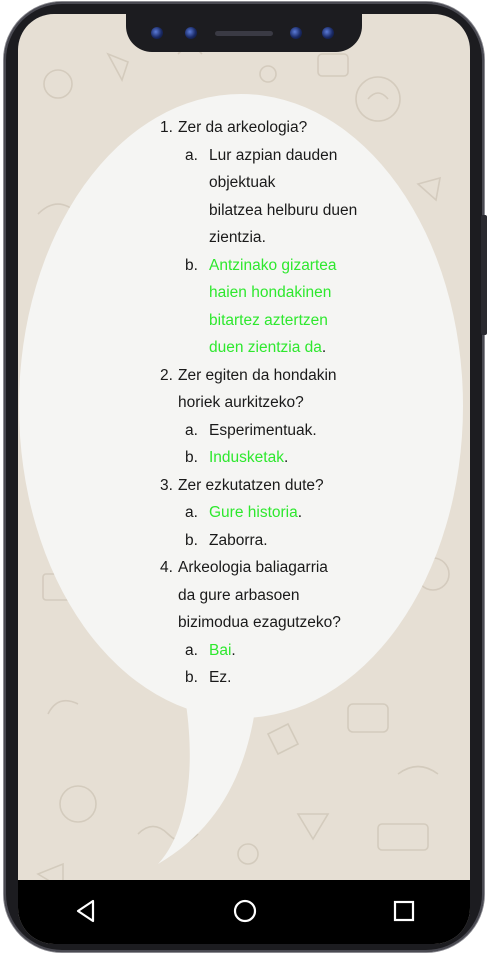 The height and width of the screenshot is (957, 490). What do you see at coordinates (166, 485) in the screenshot?
I see `question-number: 3.` at bounding box center [166, 485].